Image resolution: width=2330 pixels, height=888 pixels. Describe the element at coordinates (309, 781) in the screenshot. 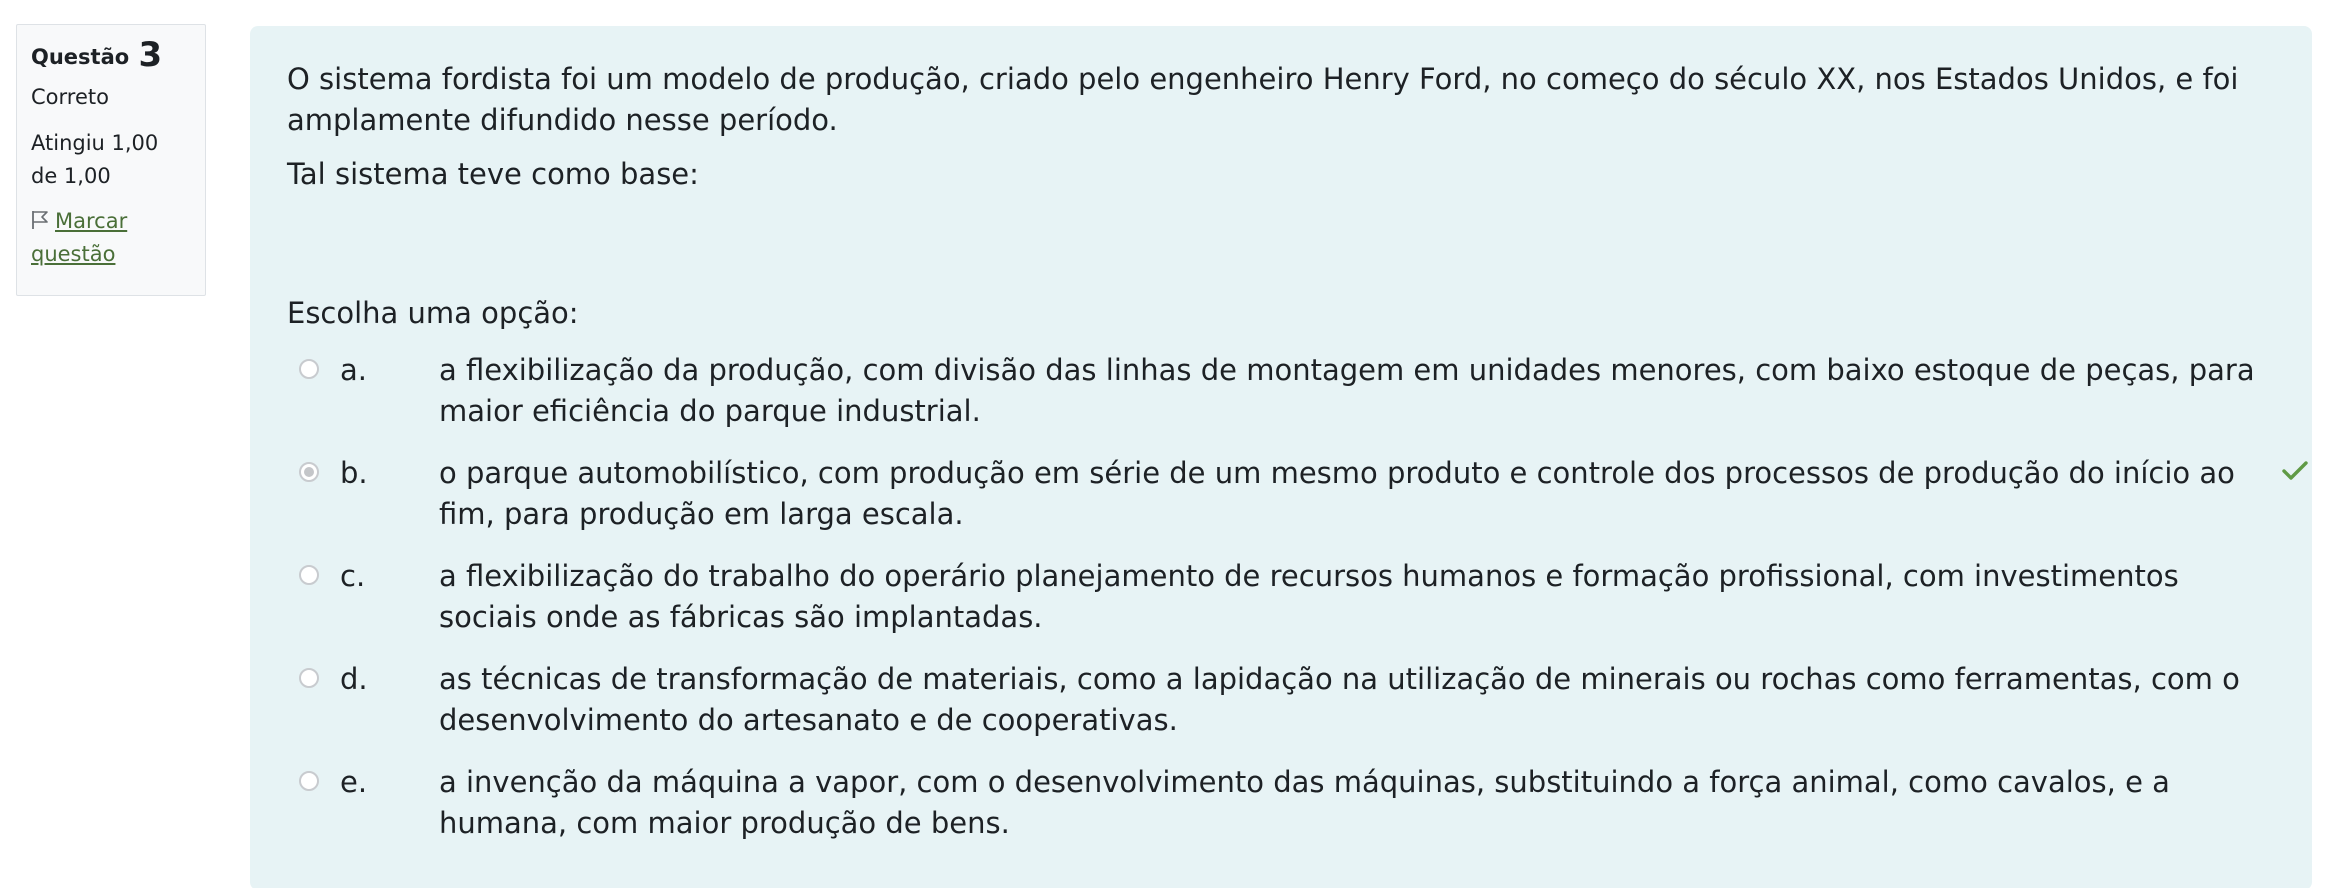

I see `radio-option-e` at that location.